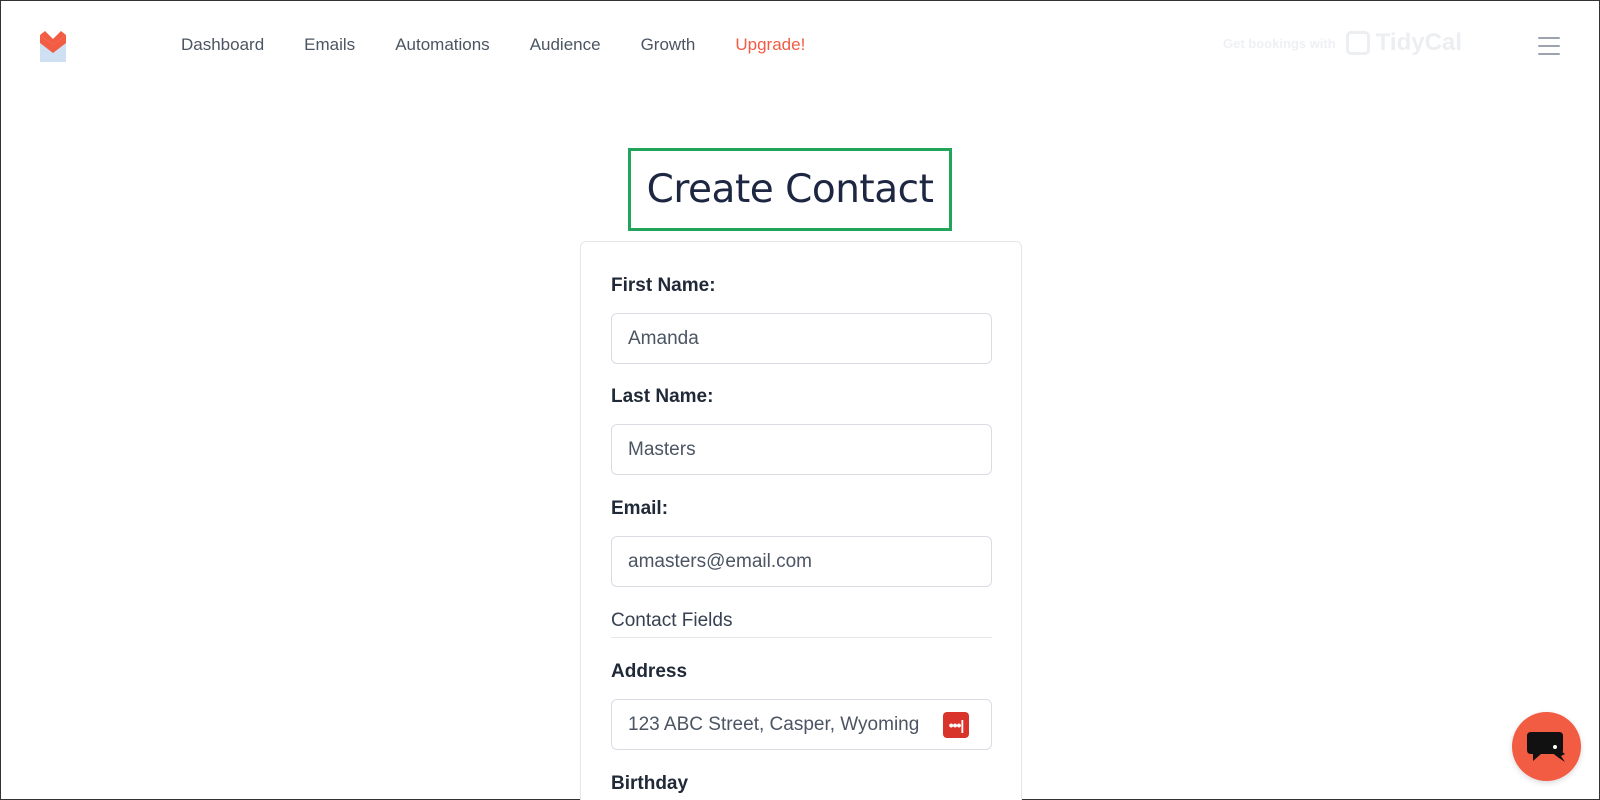 This screenshot has width=1600, height=800. I want to click on address-input: 123 ABC Street, Casper, Wyoming •••|, so click(801, 724).